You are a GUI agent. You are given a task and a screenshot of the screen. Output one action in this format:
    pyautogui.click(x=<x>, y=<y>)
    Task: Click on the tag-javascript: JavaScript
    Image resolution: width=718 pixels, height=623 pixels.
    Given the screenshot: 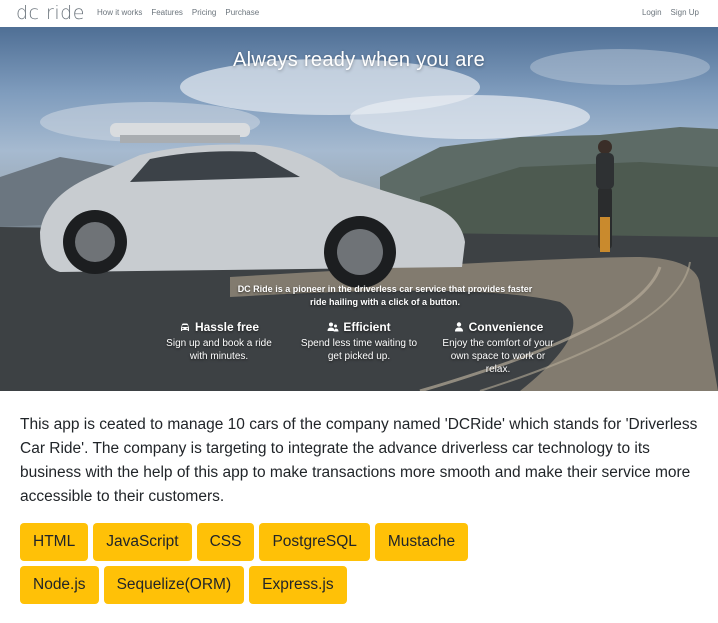 What is the action you would take?
    pyautogui.click(x=142, y=542)
    